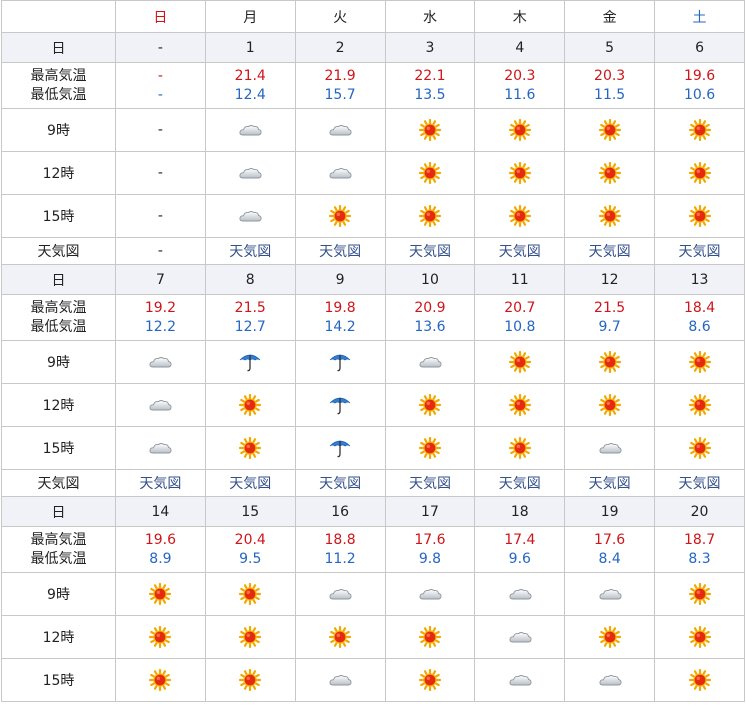 The width and height of the screenshot is (746, 716). Describe the element at coordinates (58, 362) in the screenshot. I see `row-label-time: 9時` at that location.